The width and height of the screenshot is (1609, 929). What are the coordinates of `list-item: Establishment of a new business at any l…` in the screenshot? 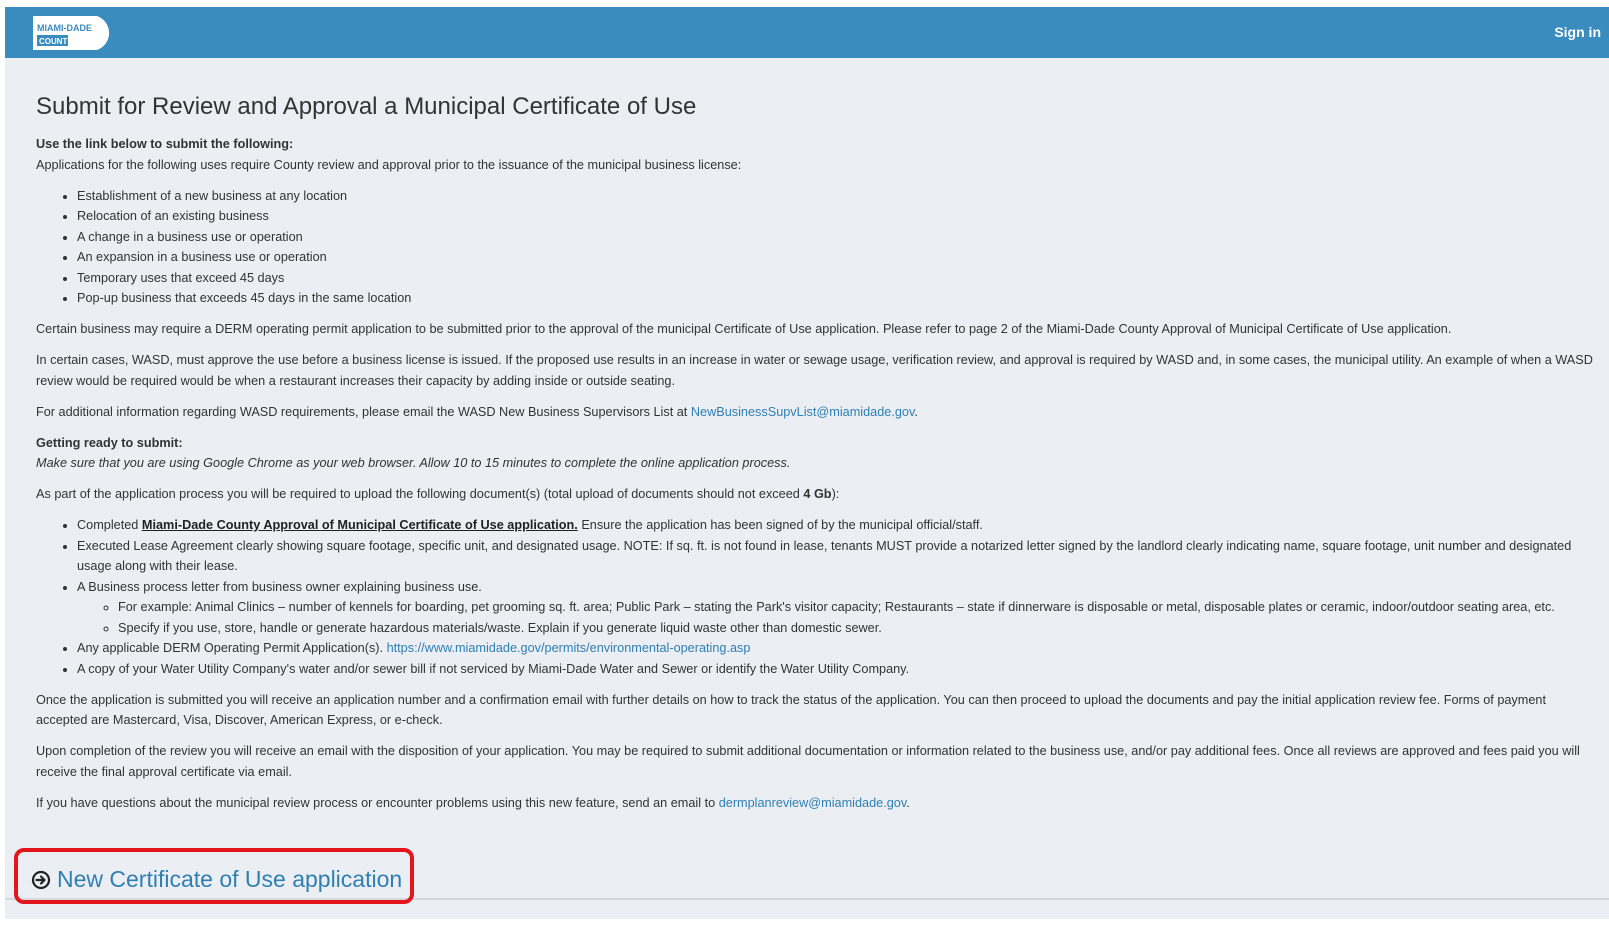 It's located at (836, 196).